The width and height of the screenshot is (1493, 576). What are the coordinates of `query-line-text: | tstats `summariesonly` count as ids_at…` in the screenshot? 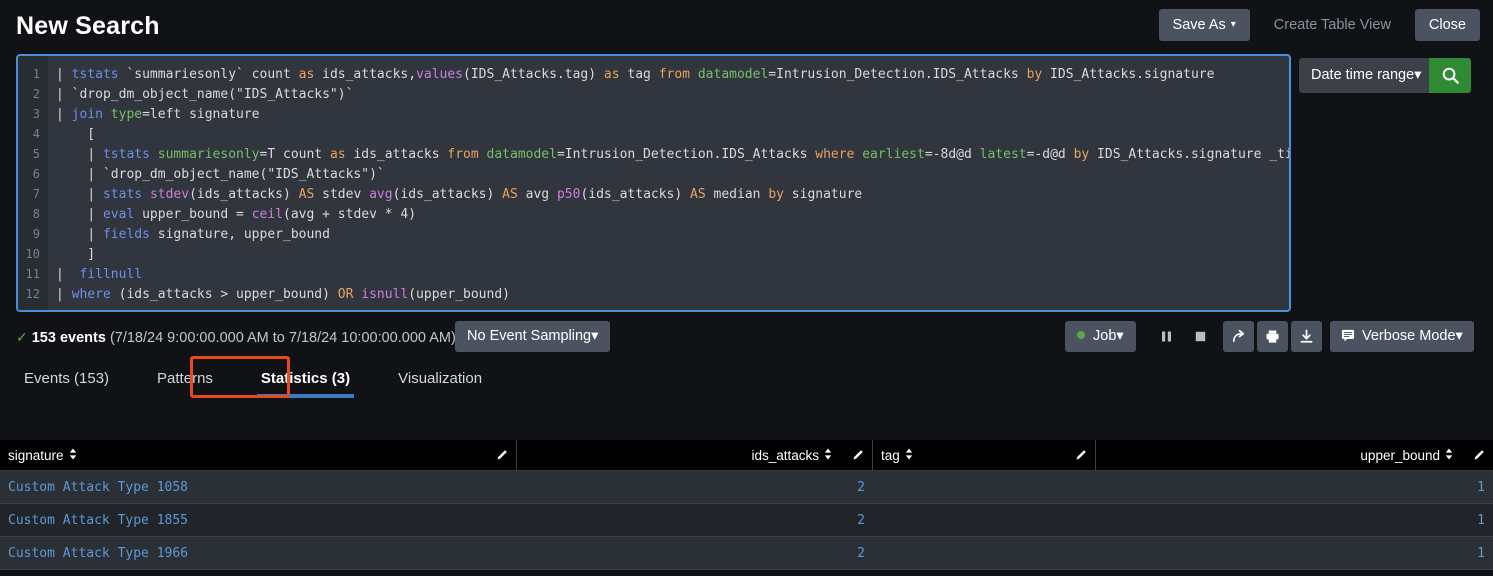 It's located at (635, 74).